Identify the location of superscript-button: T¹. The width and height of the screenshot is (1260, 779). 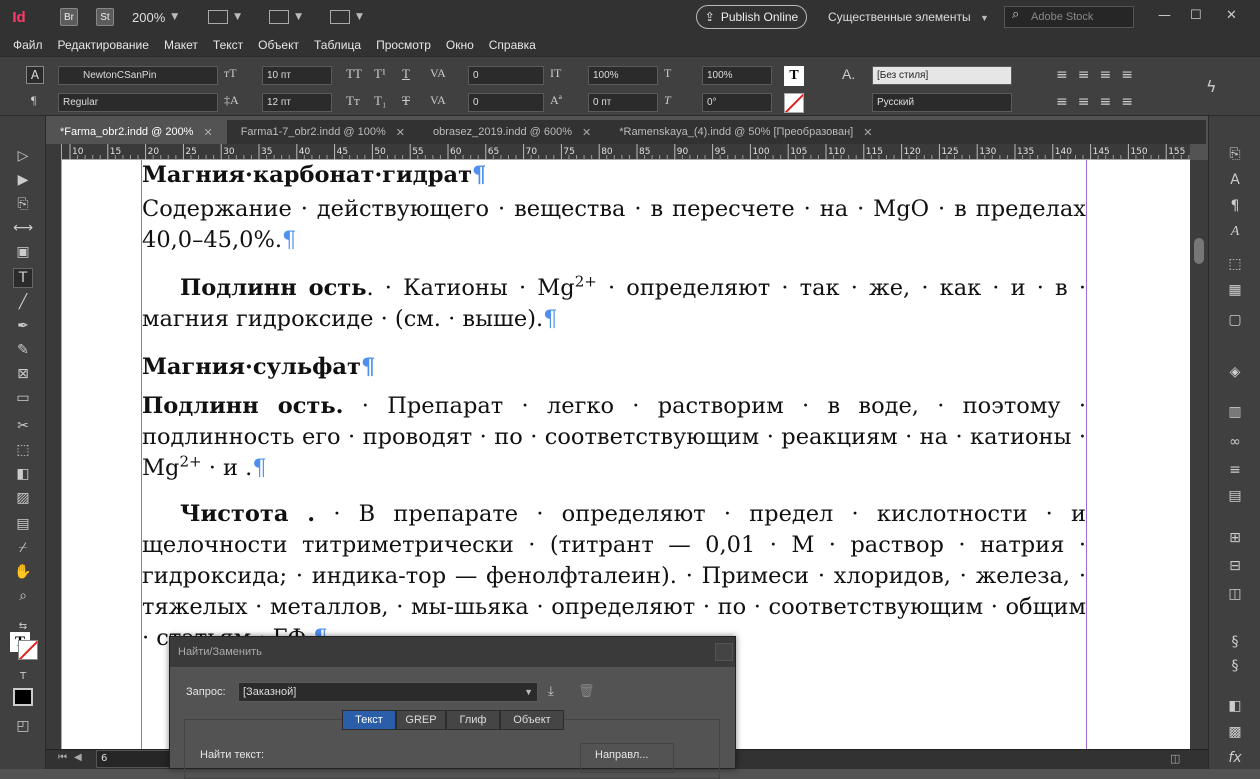
(380, 74).